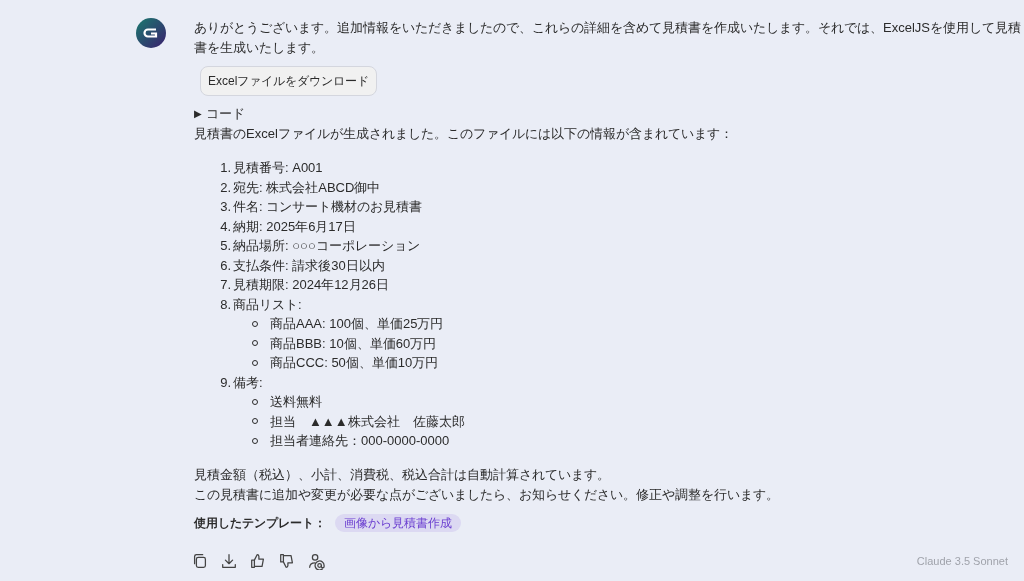  What do you see at coordinates (151, 33) in the screenshot?
I see `avatar-logo-icon` at bounding box center [151, 33].